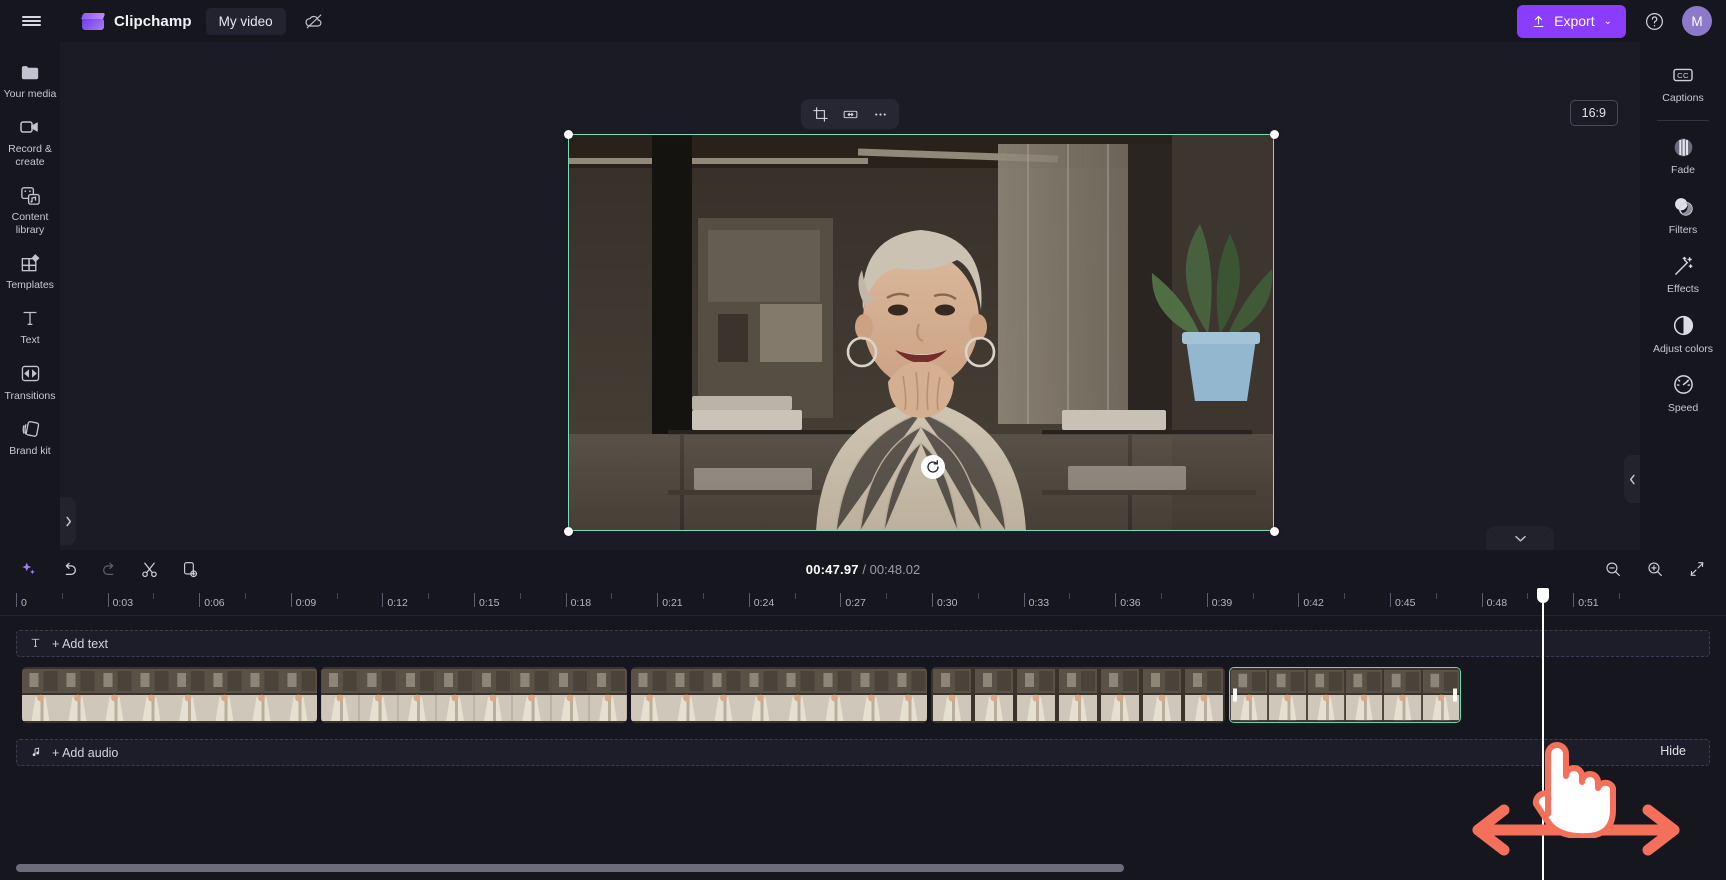 This screenshot has width=1726, height=880. Describe the element at coordinates (832, 569) in the screenshot. I see `current-time: 00:47.97` at that location.